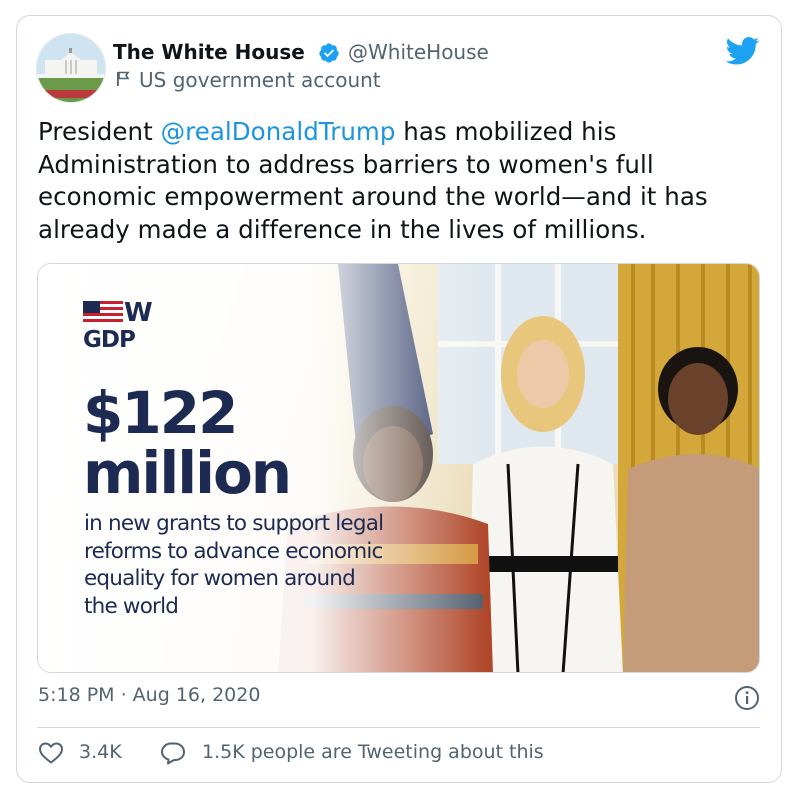  Describe the element at coordinates (71, 68) in the screenshot. I see `avatar` at that location.